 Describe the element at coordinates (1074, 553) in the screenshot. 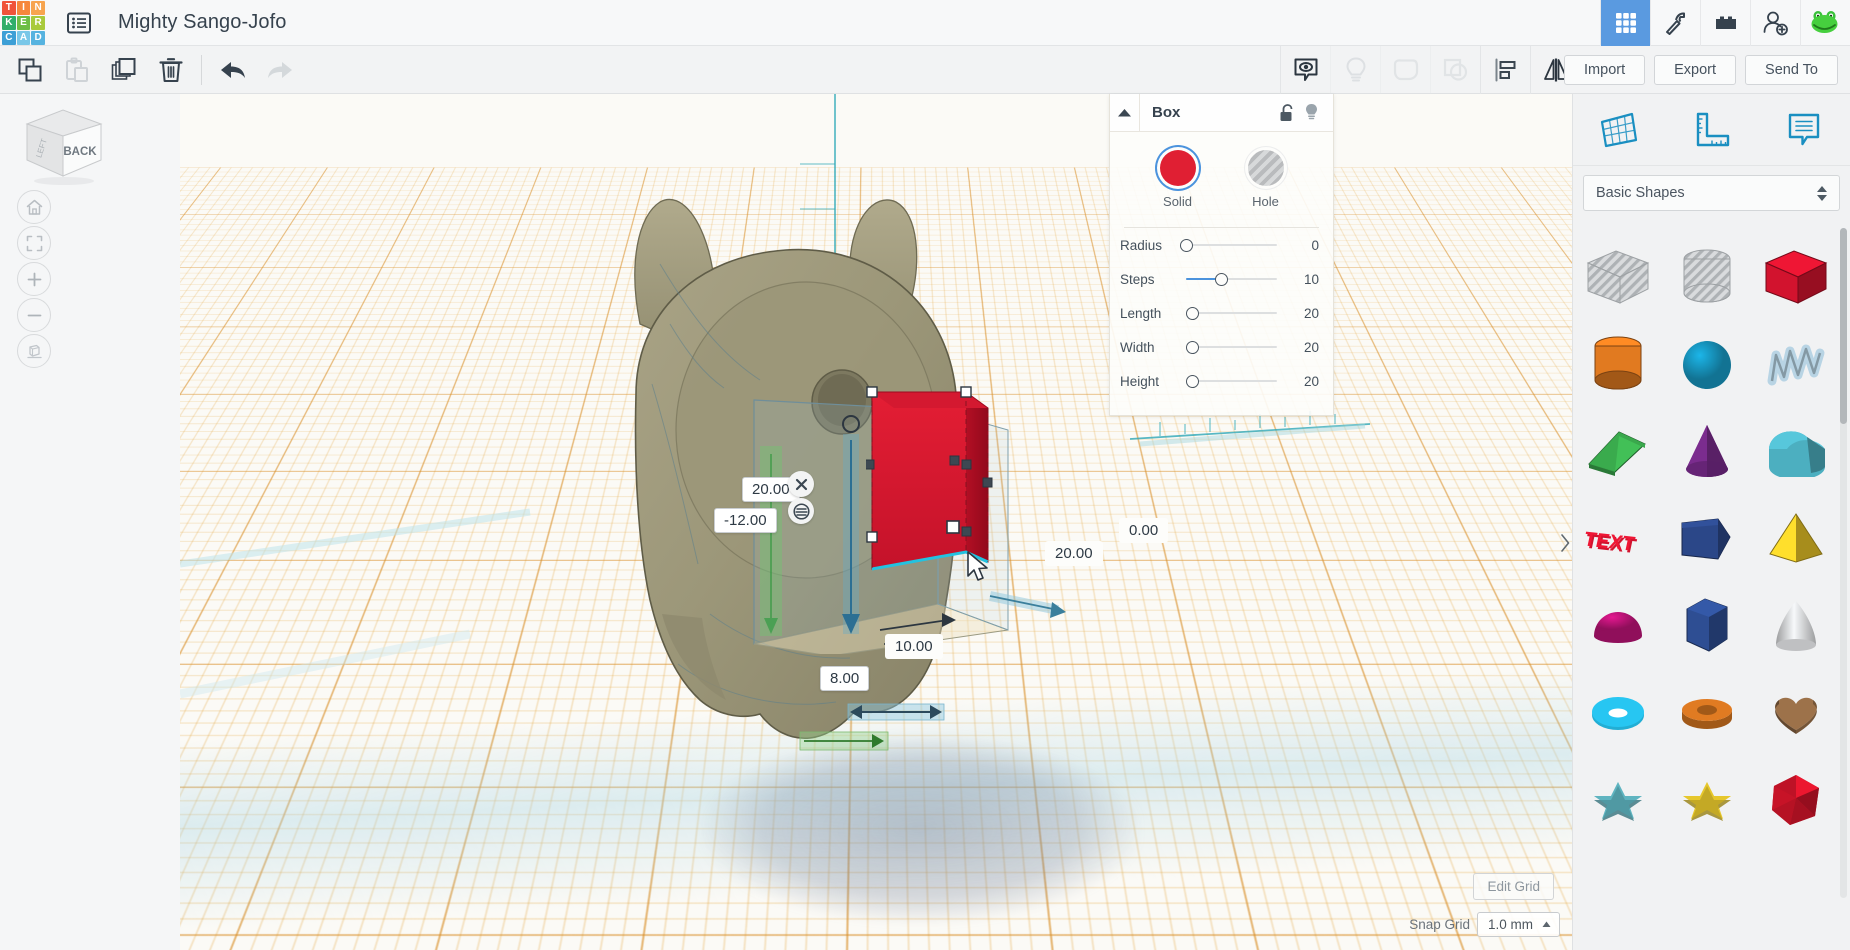

I see `width-measurement-label: 20.00` at that location.